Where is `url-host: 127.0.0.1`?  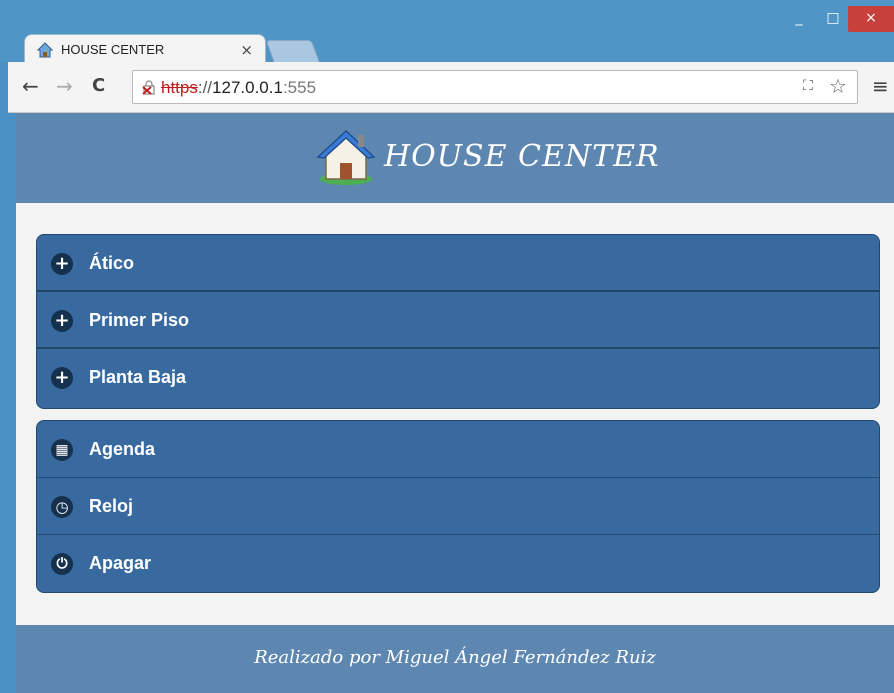
url-host: 127.0.0.1 is located at coordinates (247, 87).